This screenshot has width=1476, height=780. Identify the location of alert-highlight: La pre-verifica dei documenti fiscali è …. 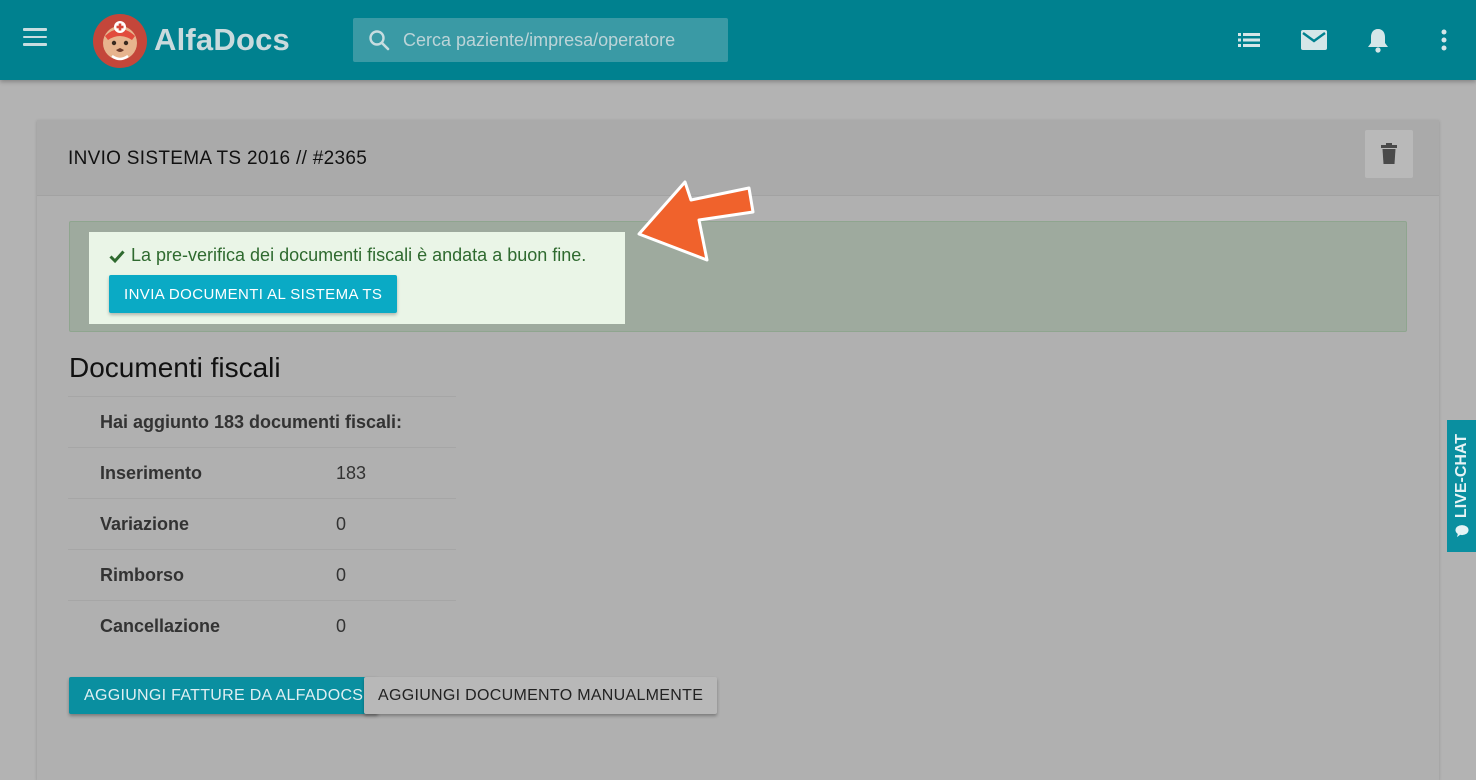
(357, 278).